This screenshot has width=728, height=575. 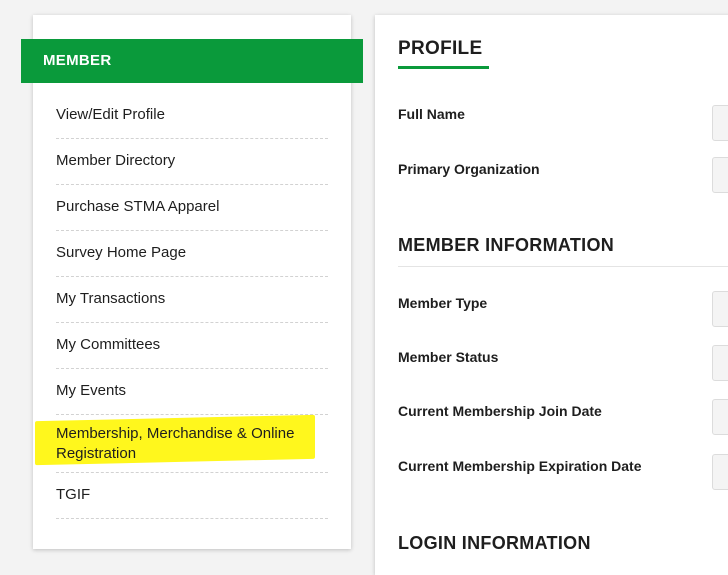 I want to click on expiration-date-field, so click(x=720, y=472).